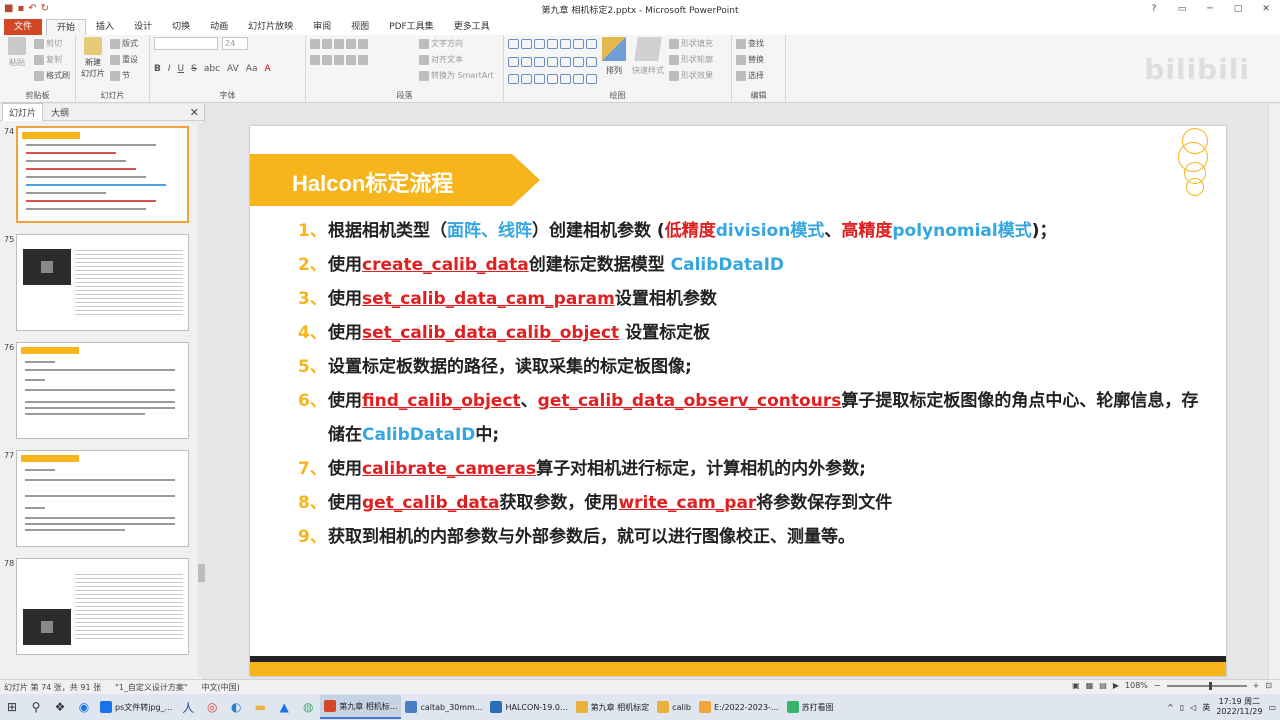  I want to click on normal-view-icon: ▣, so click(1076, 685).